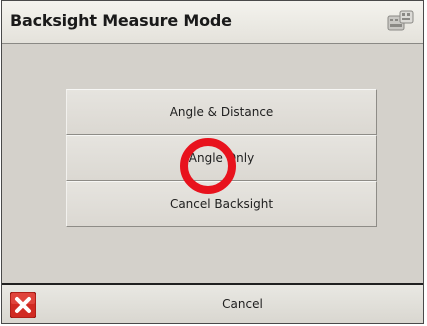  I want to click on cancel-backsight-label: Cancel Backsight, so click(221, 204).